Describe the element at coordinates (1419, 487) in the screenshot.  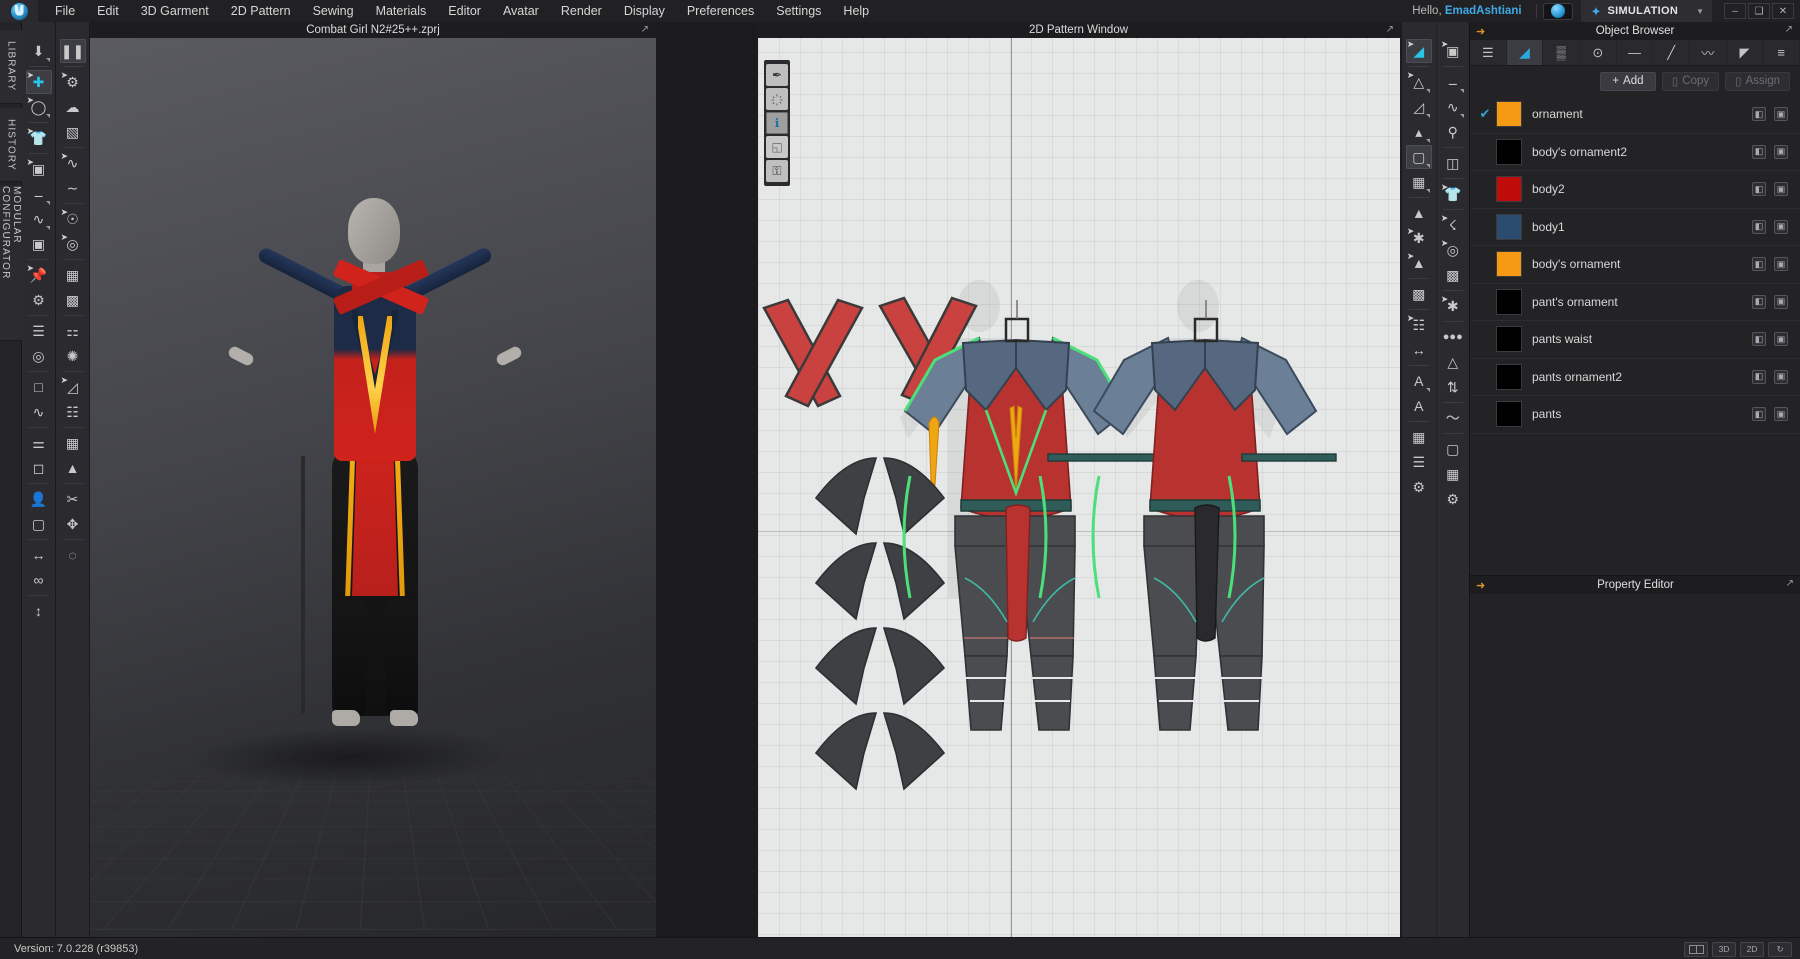
I see `pattern-settings-icon: ⚙` at that location.